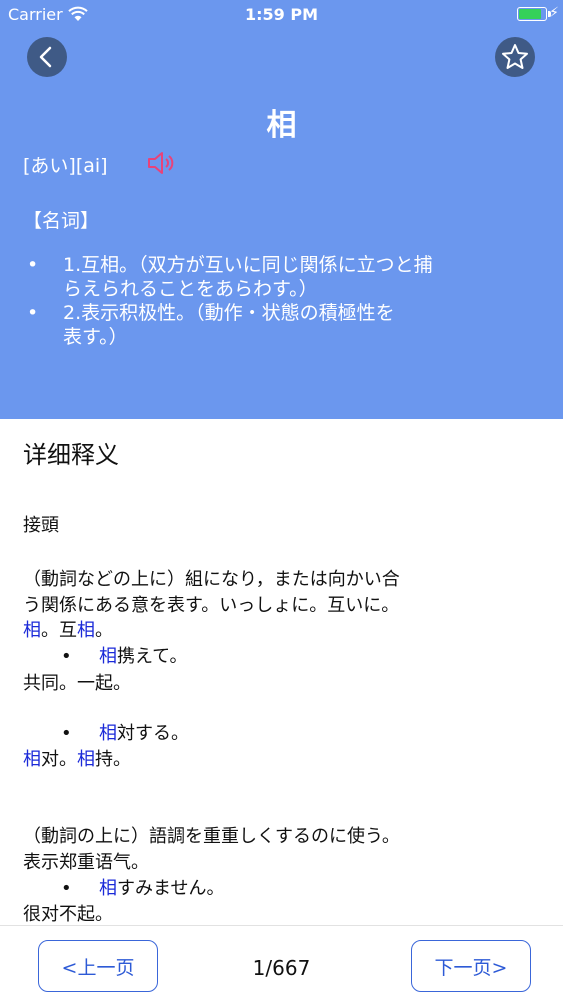  Describe the element at coordinates (41, 525) in the screenshot. I see `prefix-label: 接頭` at that location.